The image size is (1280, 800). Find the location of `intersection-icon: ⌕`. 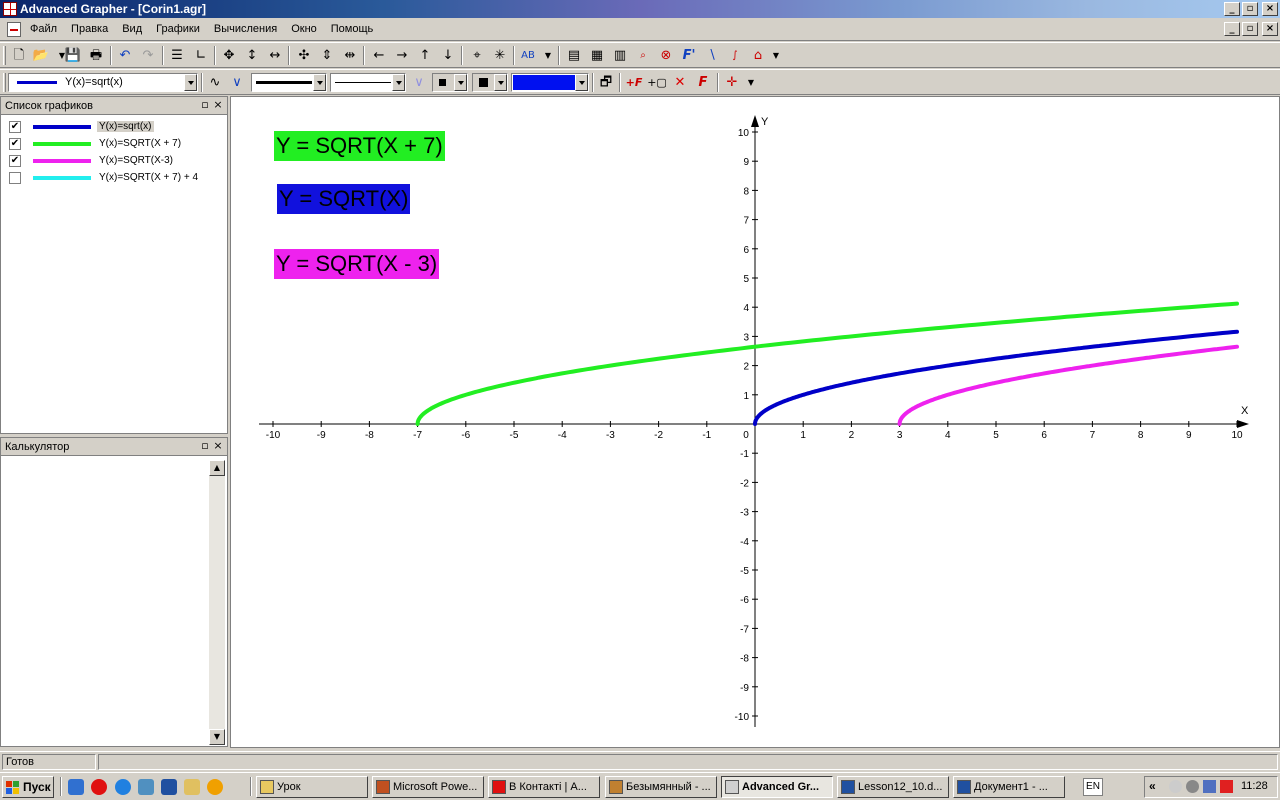

intersection-icon: ⌕ is located at coordinates (643, 55).